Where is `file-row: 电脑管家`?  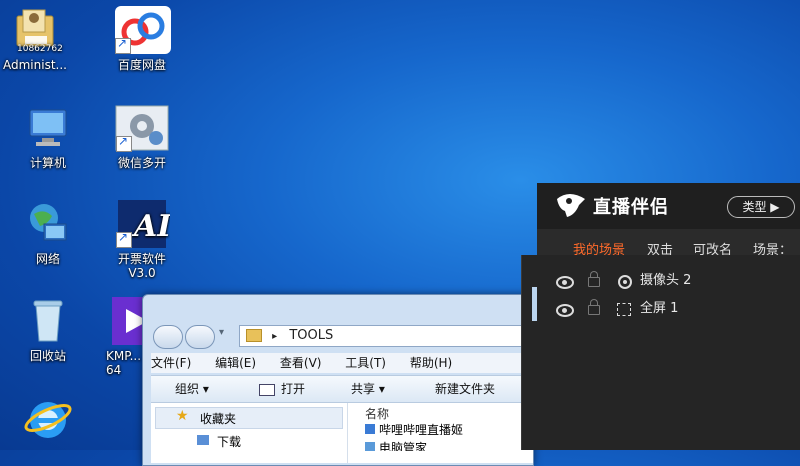
file-row: 电脑管家 is located at coordinates (396, 445).